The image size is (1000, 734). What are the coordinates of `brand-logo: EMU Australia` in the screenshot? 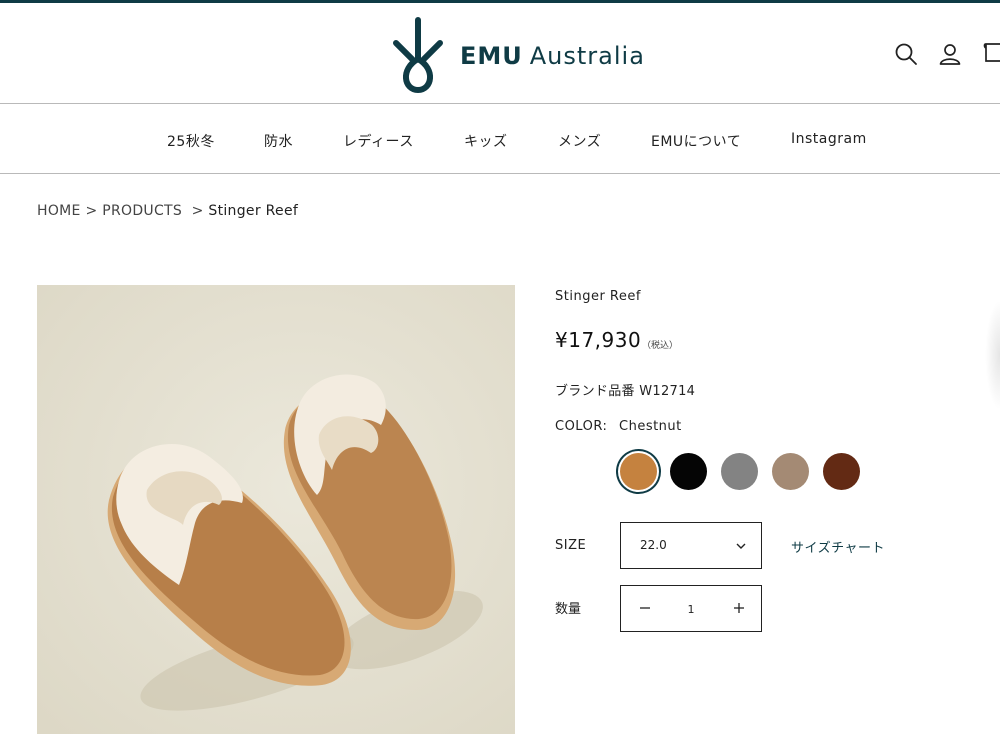 It's located at (518, 56).